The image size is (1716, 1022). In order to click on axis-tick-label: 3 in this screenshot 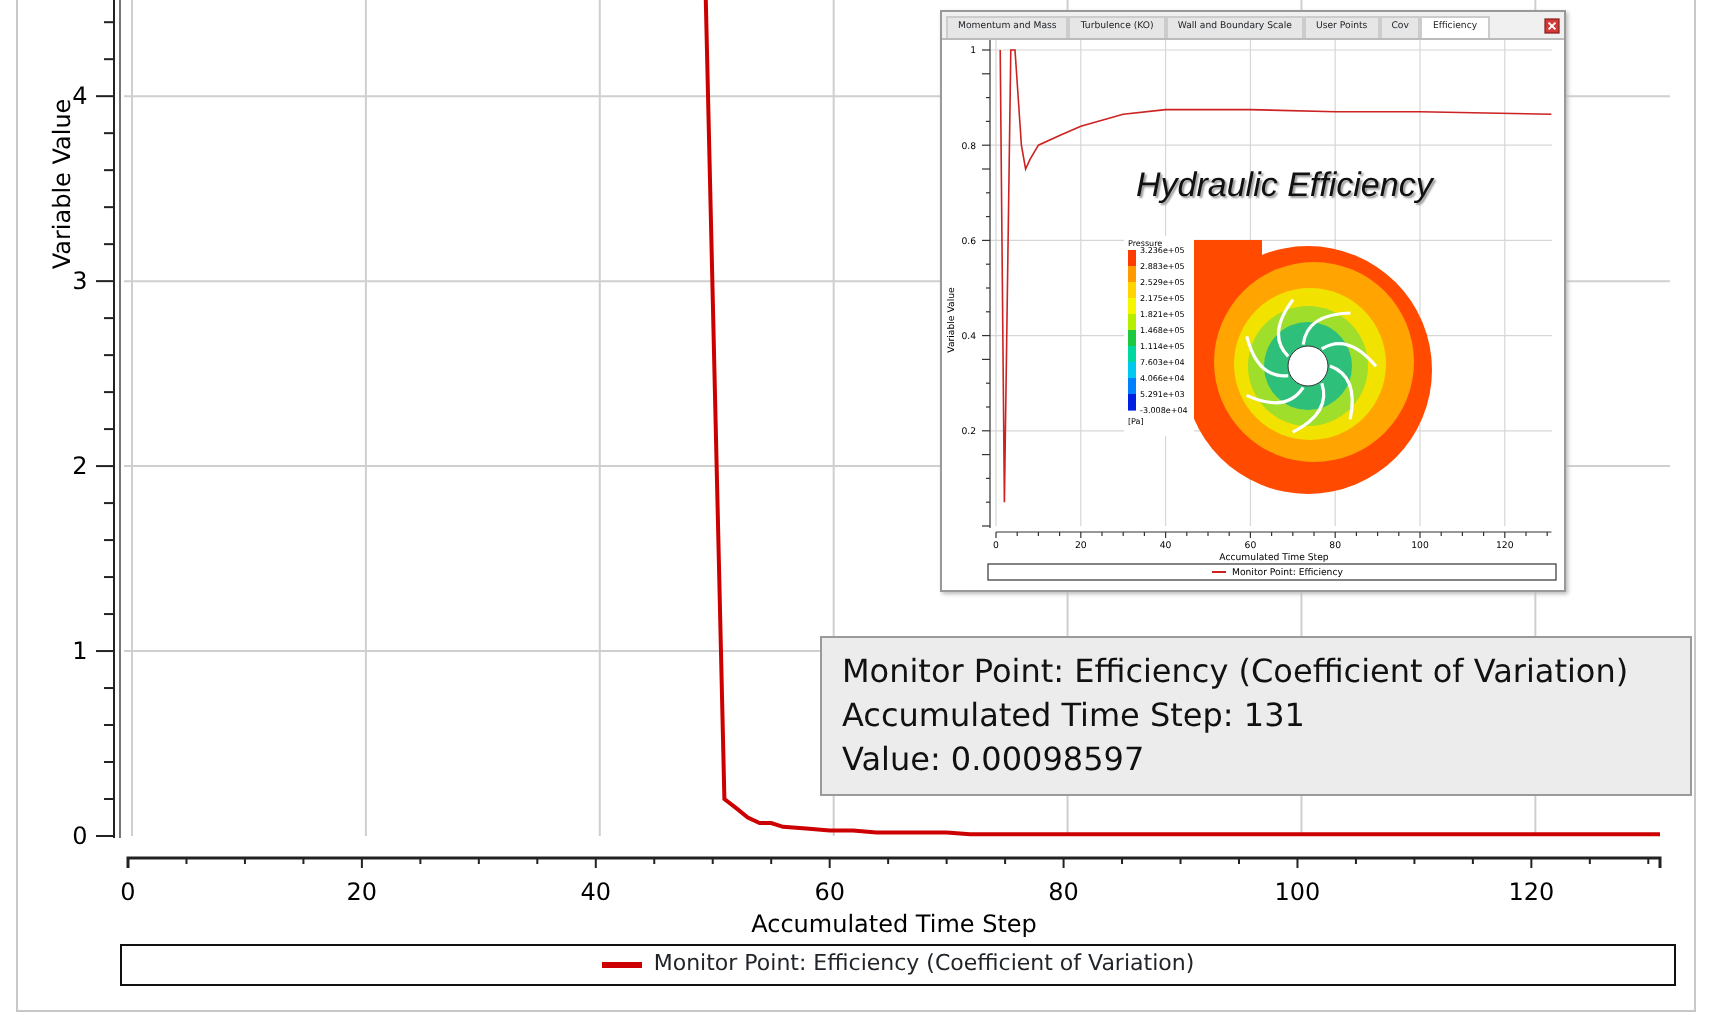, I will do `click(80, 281)`.